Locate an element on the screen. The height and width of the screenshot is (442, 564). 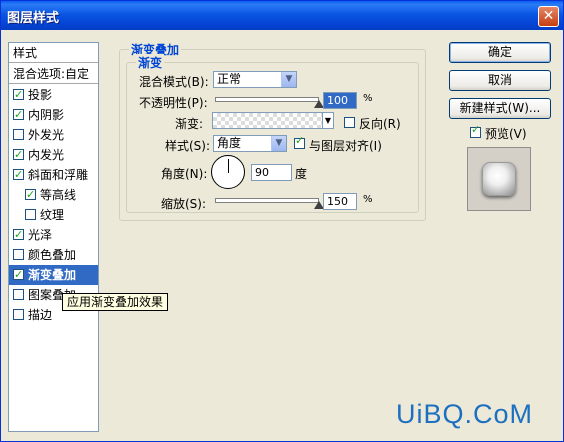
sidebar-item: 等高线 is located at coordinates (53, 195).